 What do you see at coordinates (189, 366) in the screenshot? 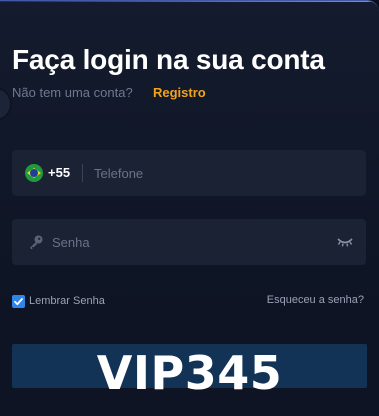
I see `login-button` at bounding box center [189, 366].